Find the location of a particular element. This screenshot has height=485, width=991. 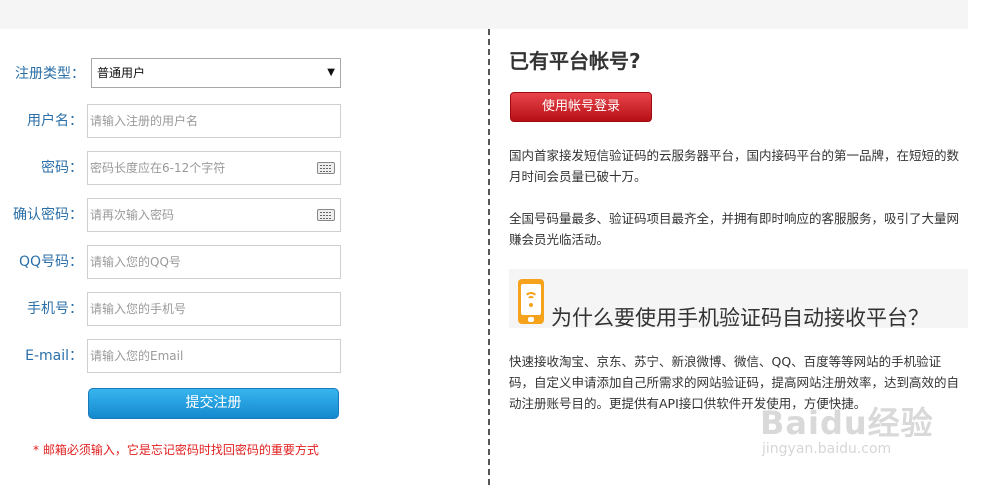

top-banner is located at coordinates (484, 14).